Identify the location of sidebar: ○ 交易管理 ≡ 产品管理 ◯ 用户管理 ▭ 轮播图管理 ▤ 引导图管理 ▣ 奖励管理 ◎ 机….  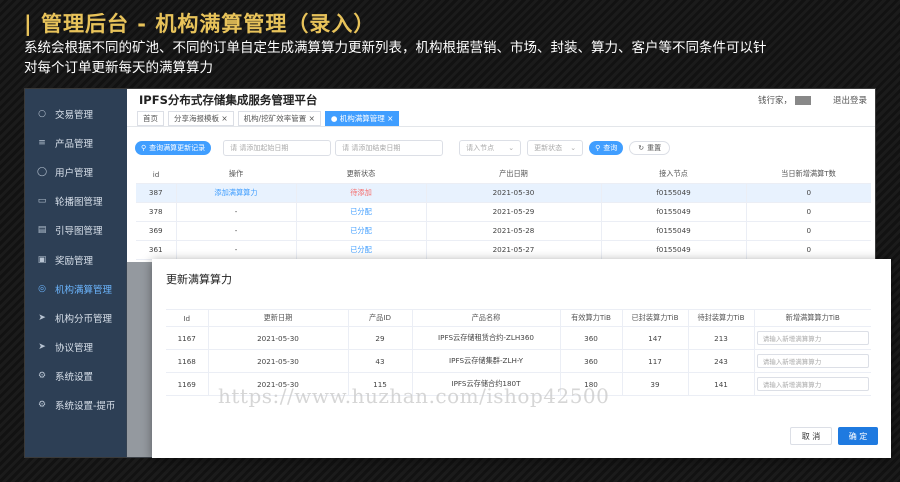
(76, 273).